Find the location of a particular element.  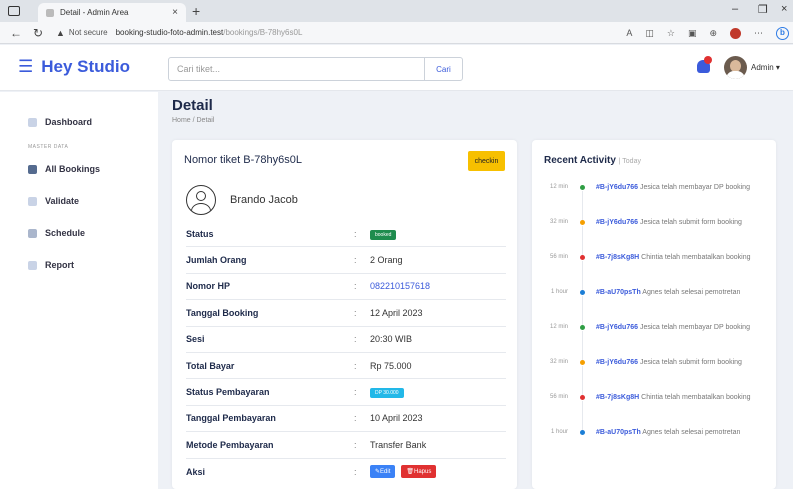

collections-icon: ⊕ is located at coordinates (713, 33).